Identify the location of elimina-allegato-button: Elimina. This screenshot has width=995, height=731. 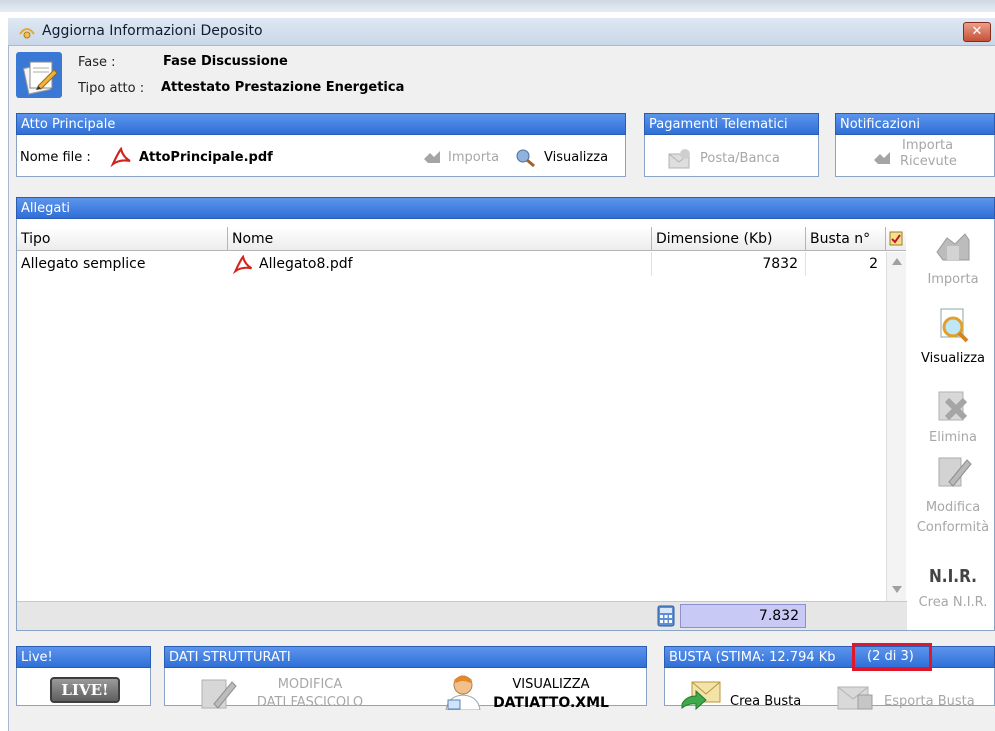
(953, 416).